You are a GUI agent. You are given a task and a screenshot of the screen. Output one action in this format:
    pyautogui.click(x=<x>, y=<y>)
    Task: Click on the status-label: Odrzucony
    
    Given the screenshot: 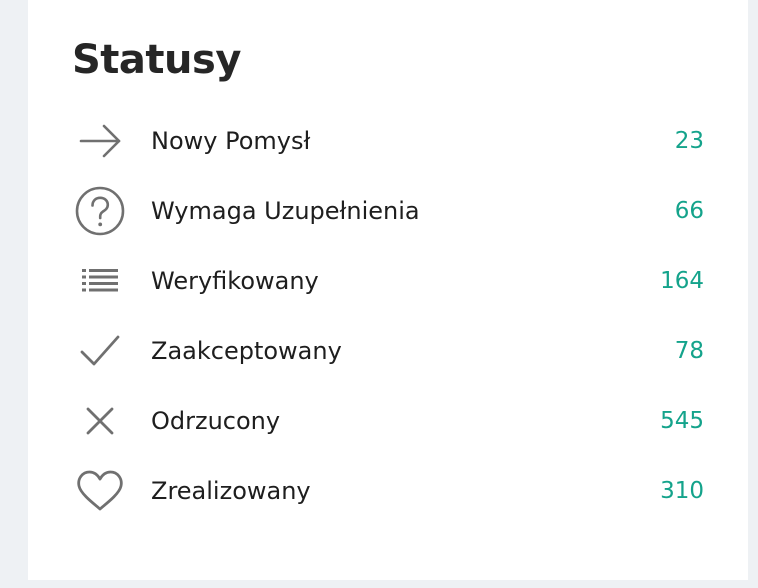 What is the action you would take?
    pyautogui.click(x=216, y=421)
    